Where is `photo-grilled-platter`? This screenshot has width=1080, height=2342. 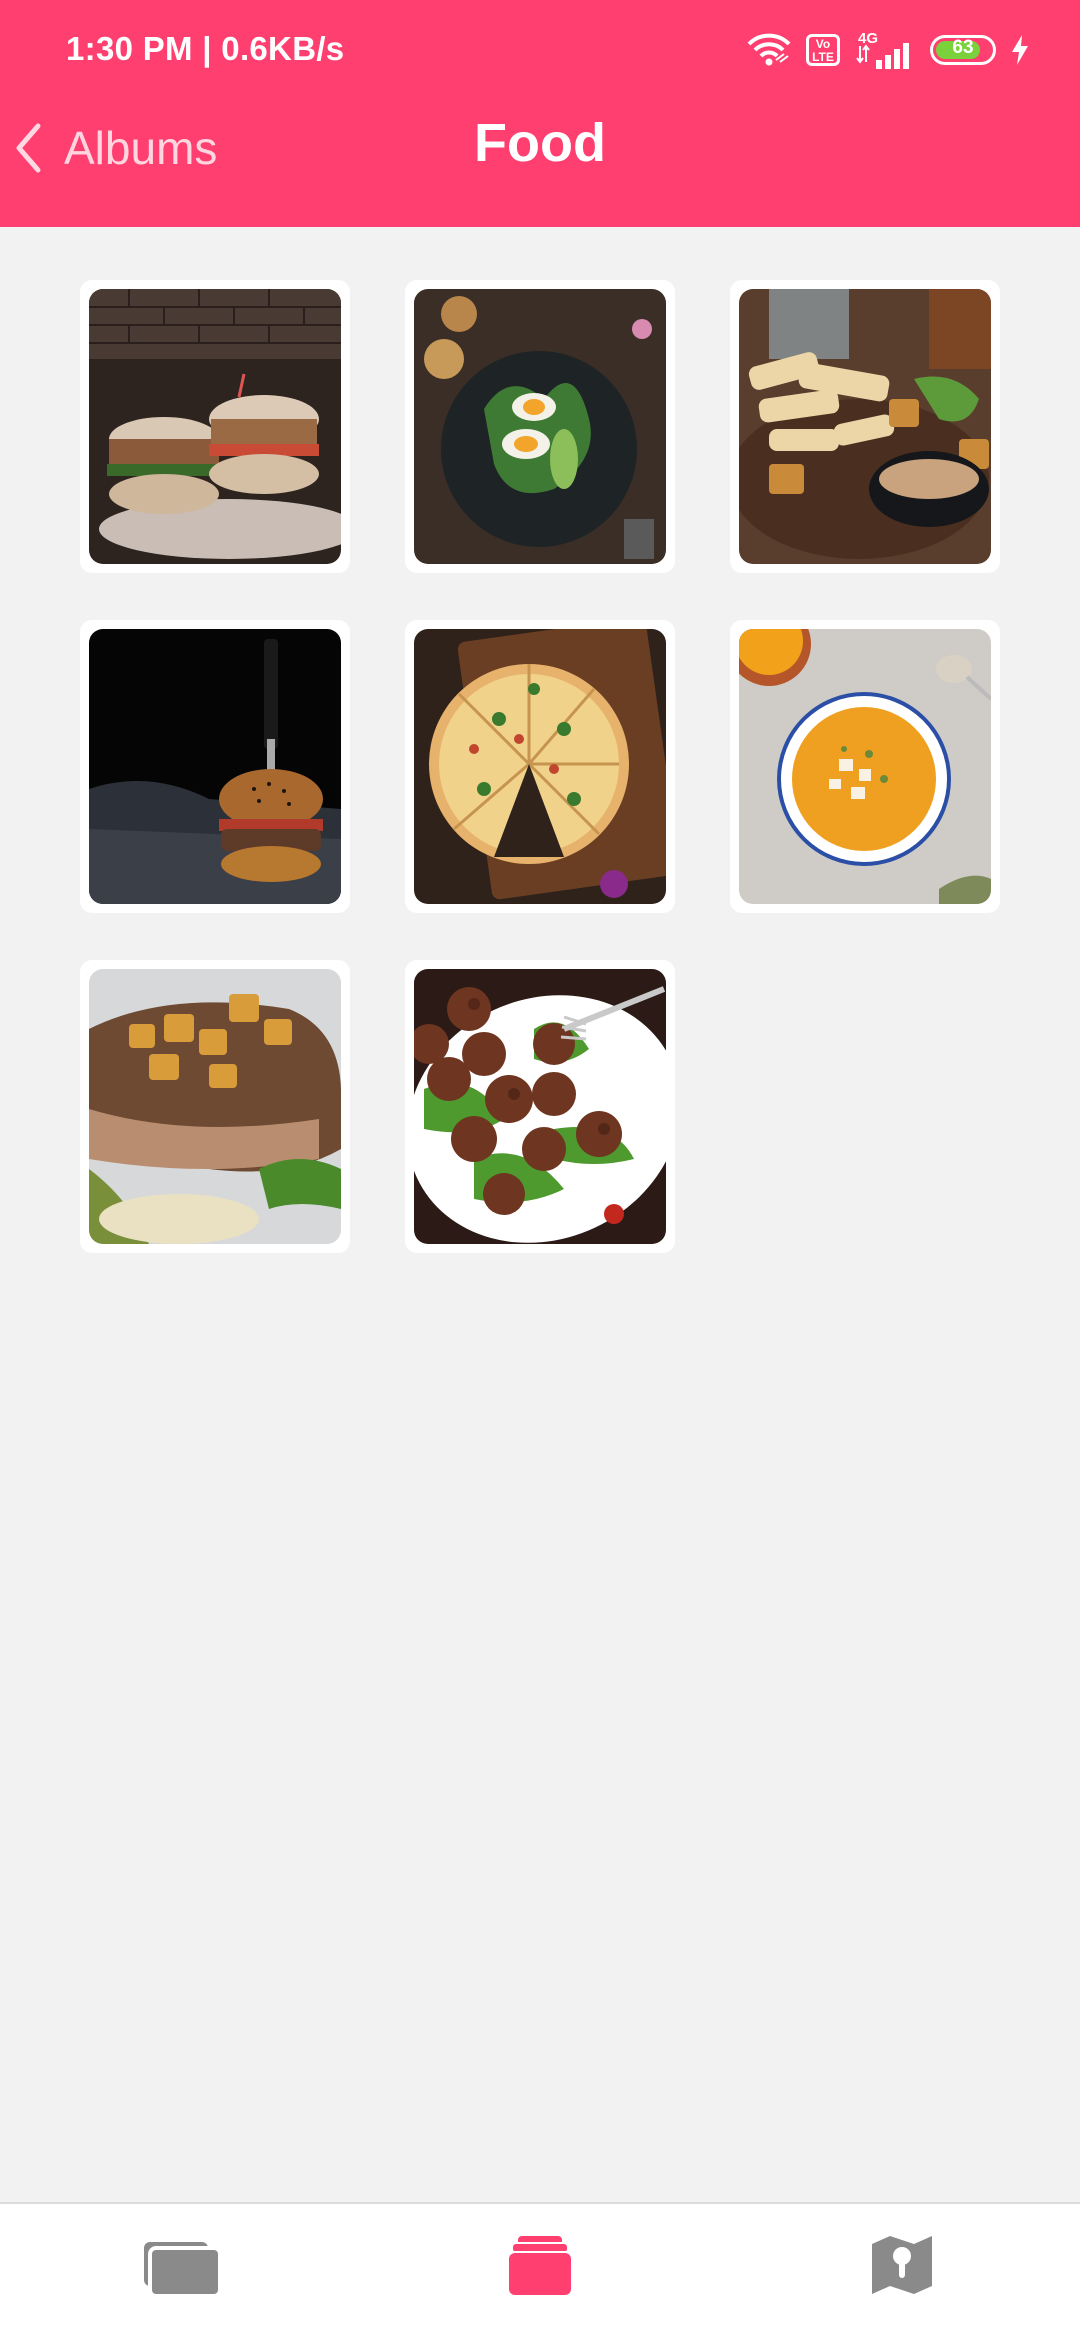 photo-grilled-platter is located at coordinates (865, 426).